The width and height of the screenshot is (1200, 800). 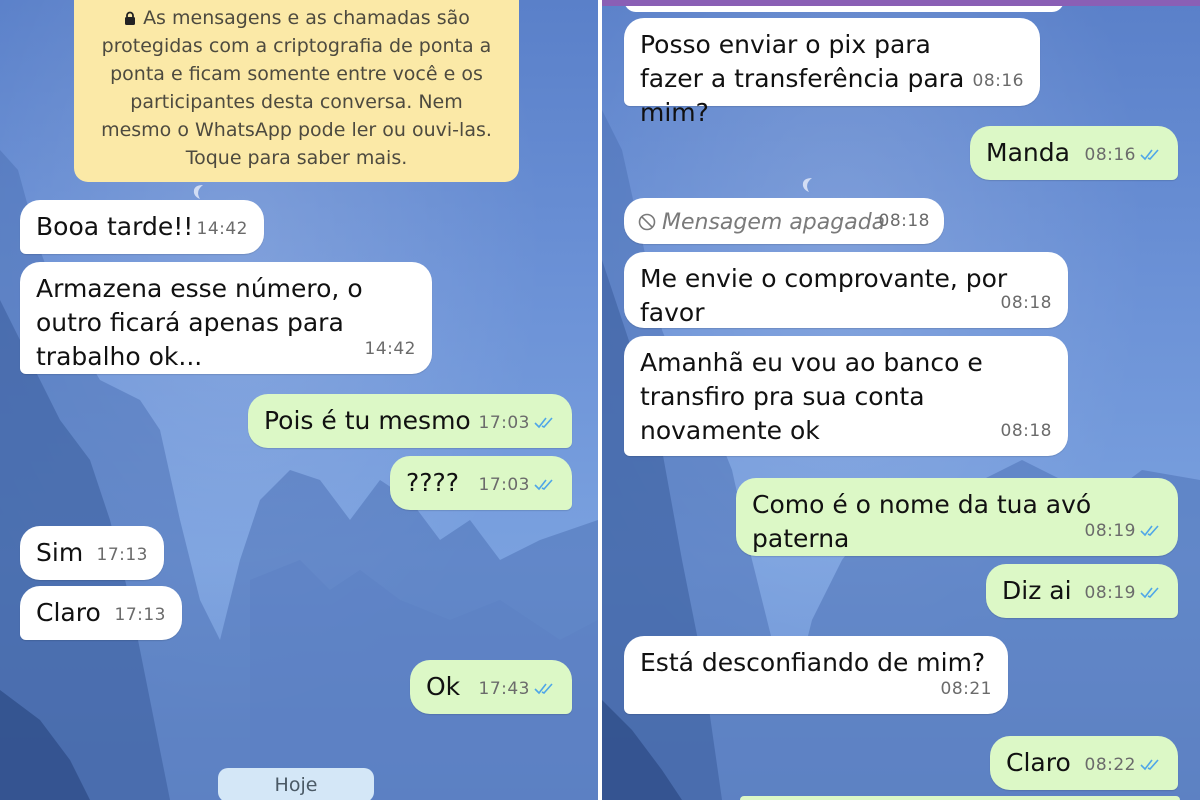 What do you see at coordinates (130, 18) in the screenshot?
I see `lock-icon` at bounding box center [130, 18].